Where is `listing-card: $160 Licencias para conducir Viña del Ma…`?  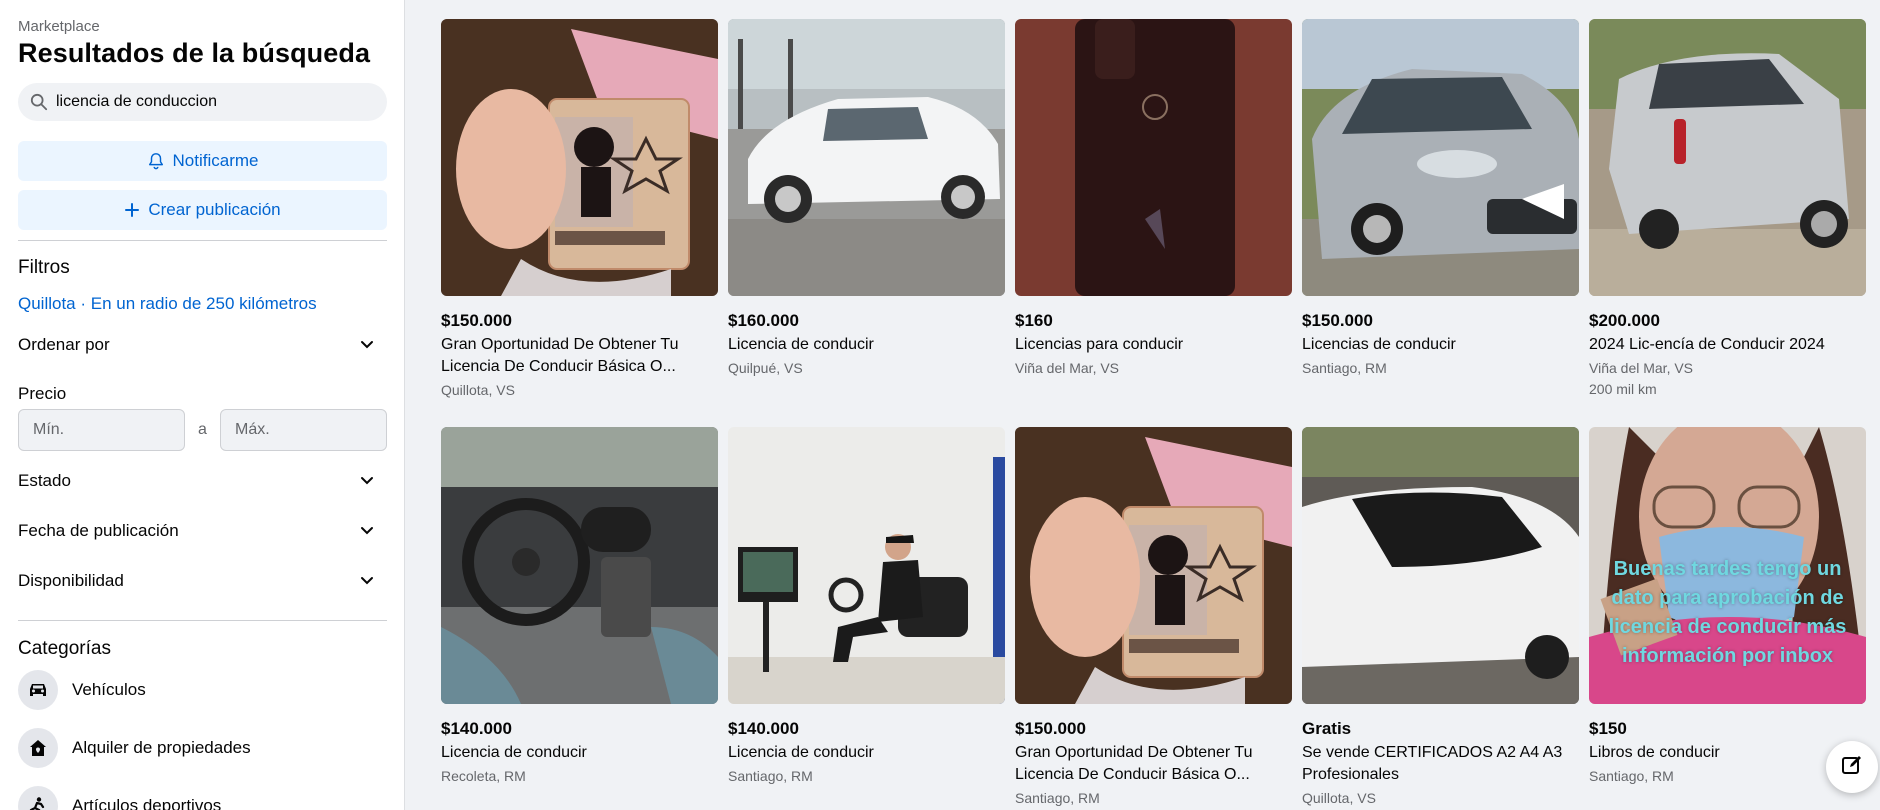 listing-card: $160 Licencias para conducir Viña del Ma… is located at coordinates (1153, 198).